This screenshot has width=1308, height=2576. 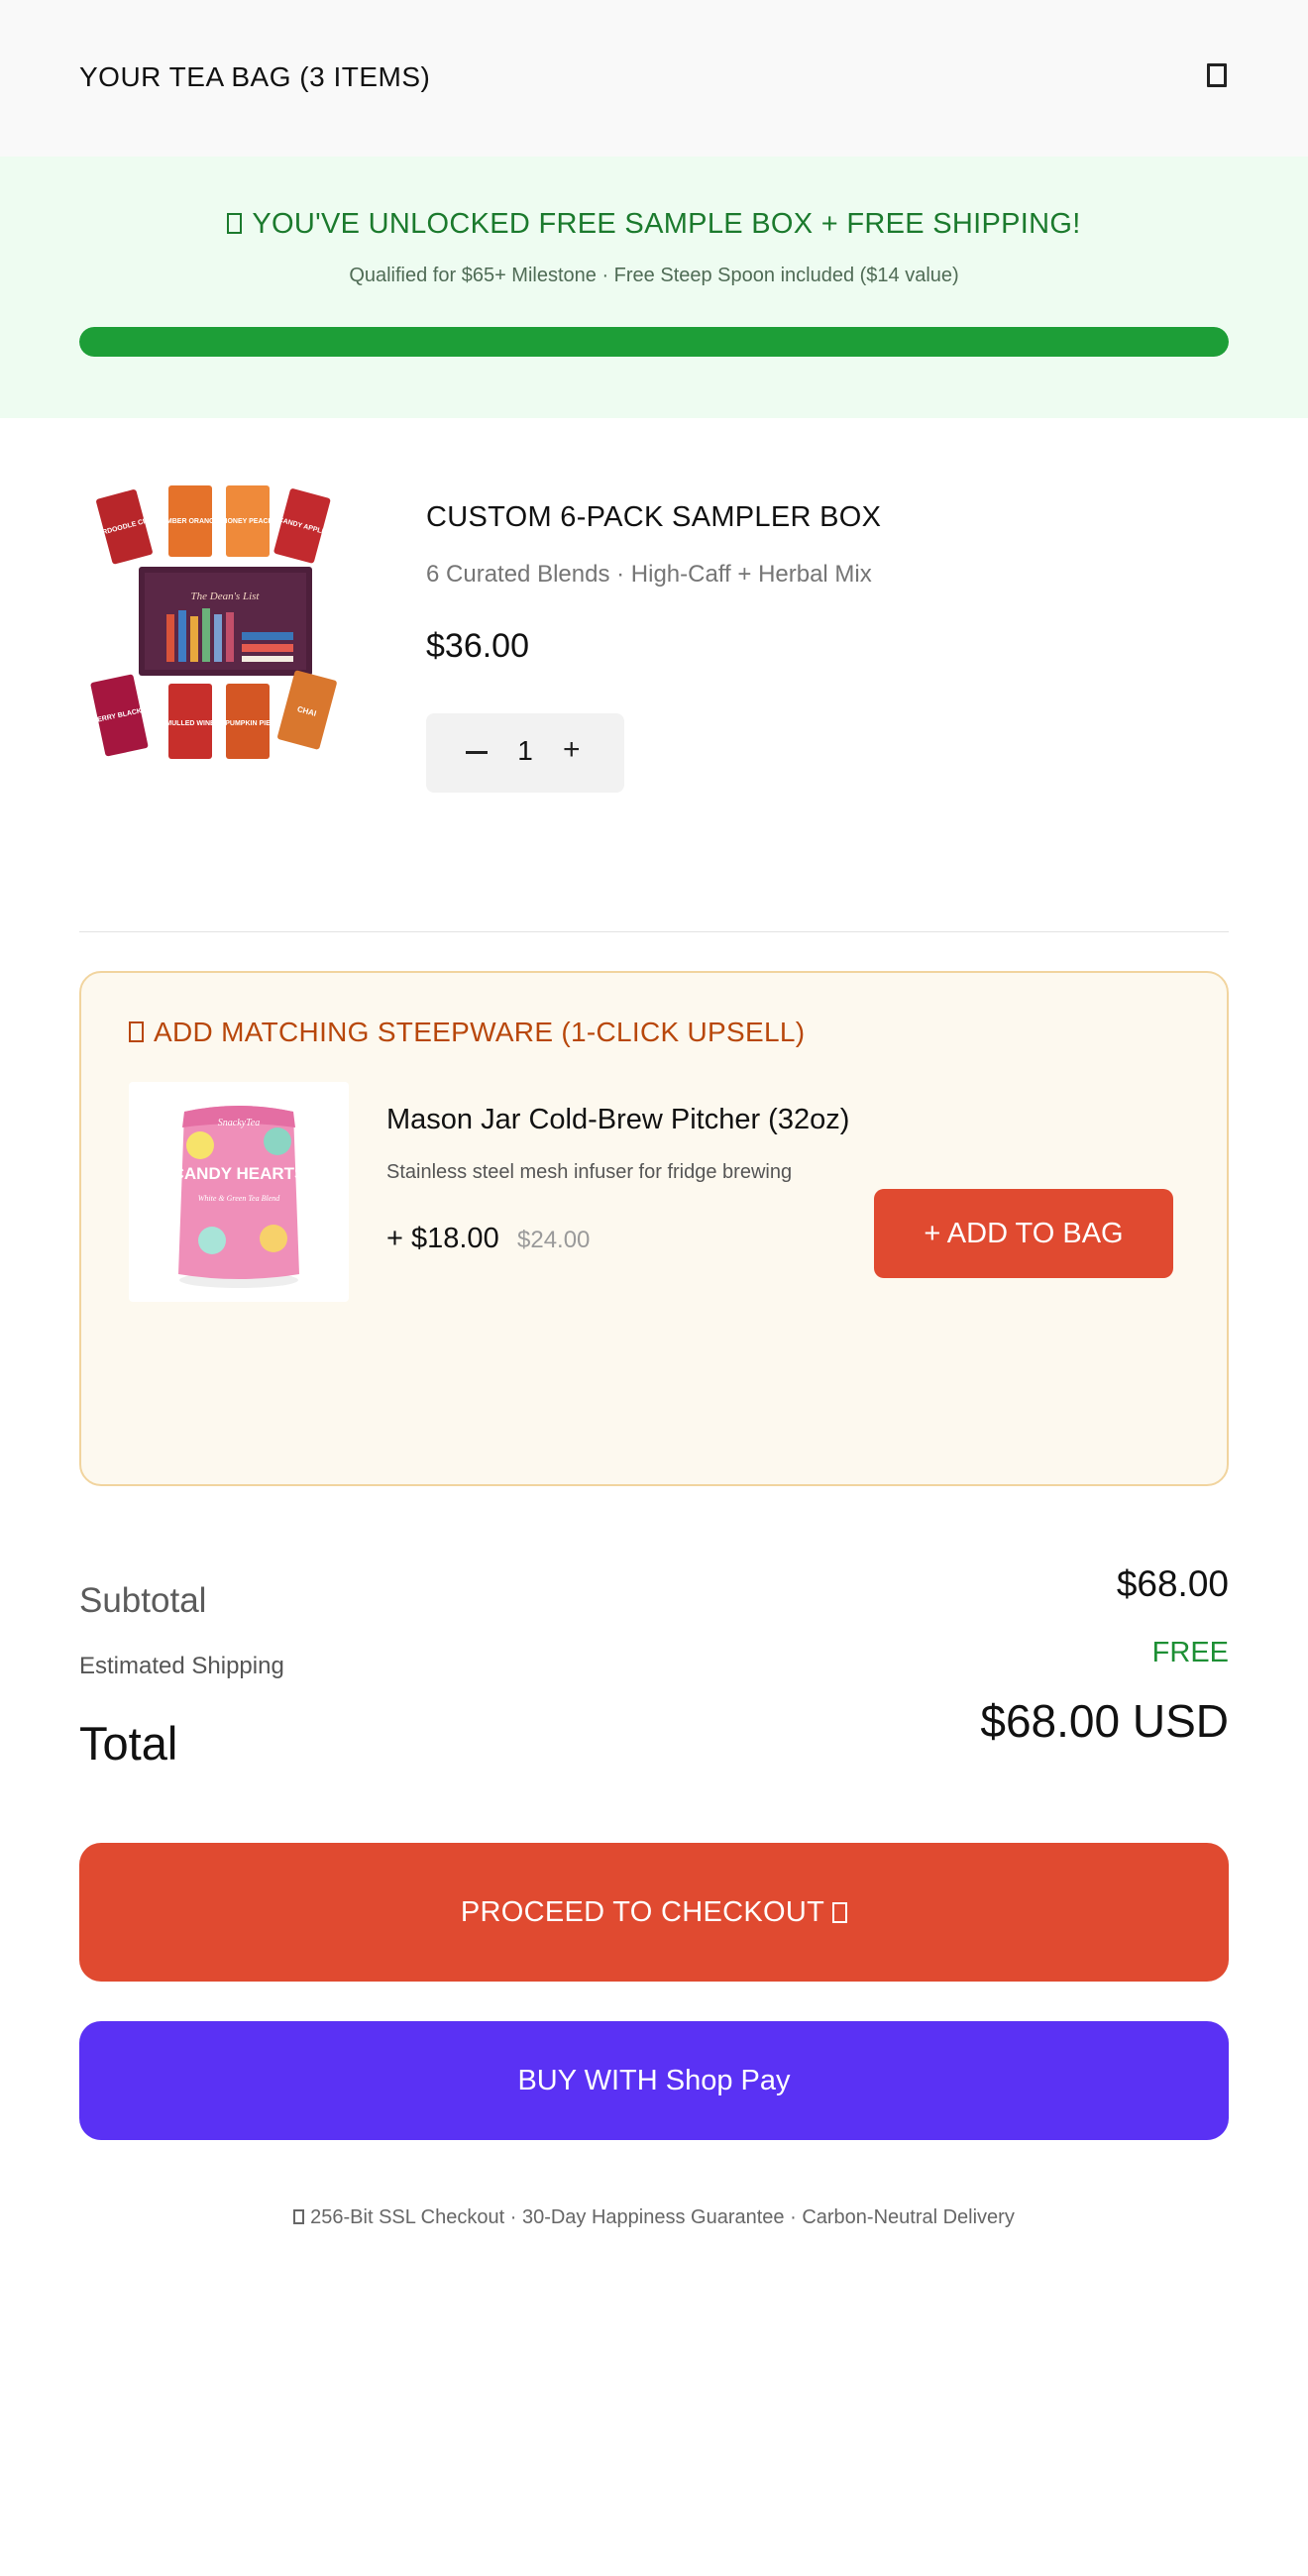 What do you see at coordinates (307, 710) in the screenshot?
I see `pouch-chai: CHAI` at bounding box center [307, 710].